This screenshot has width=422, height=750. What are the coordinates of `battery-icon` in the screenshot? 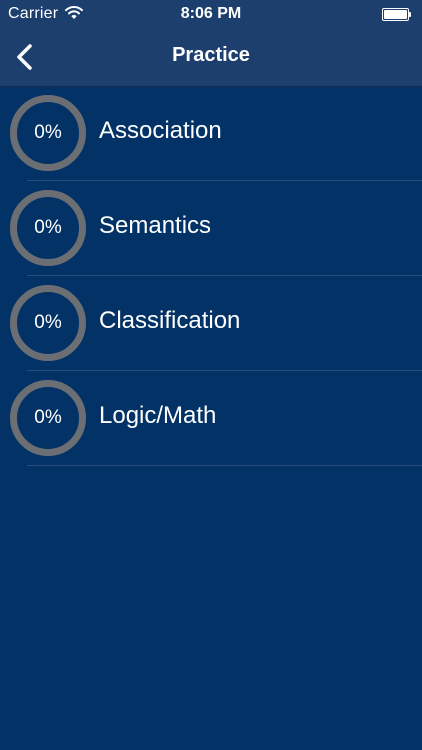 It's located at (397, 14).